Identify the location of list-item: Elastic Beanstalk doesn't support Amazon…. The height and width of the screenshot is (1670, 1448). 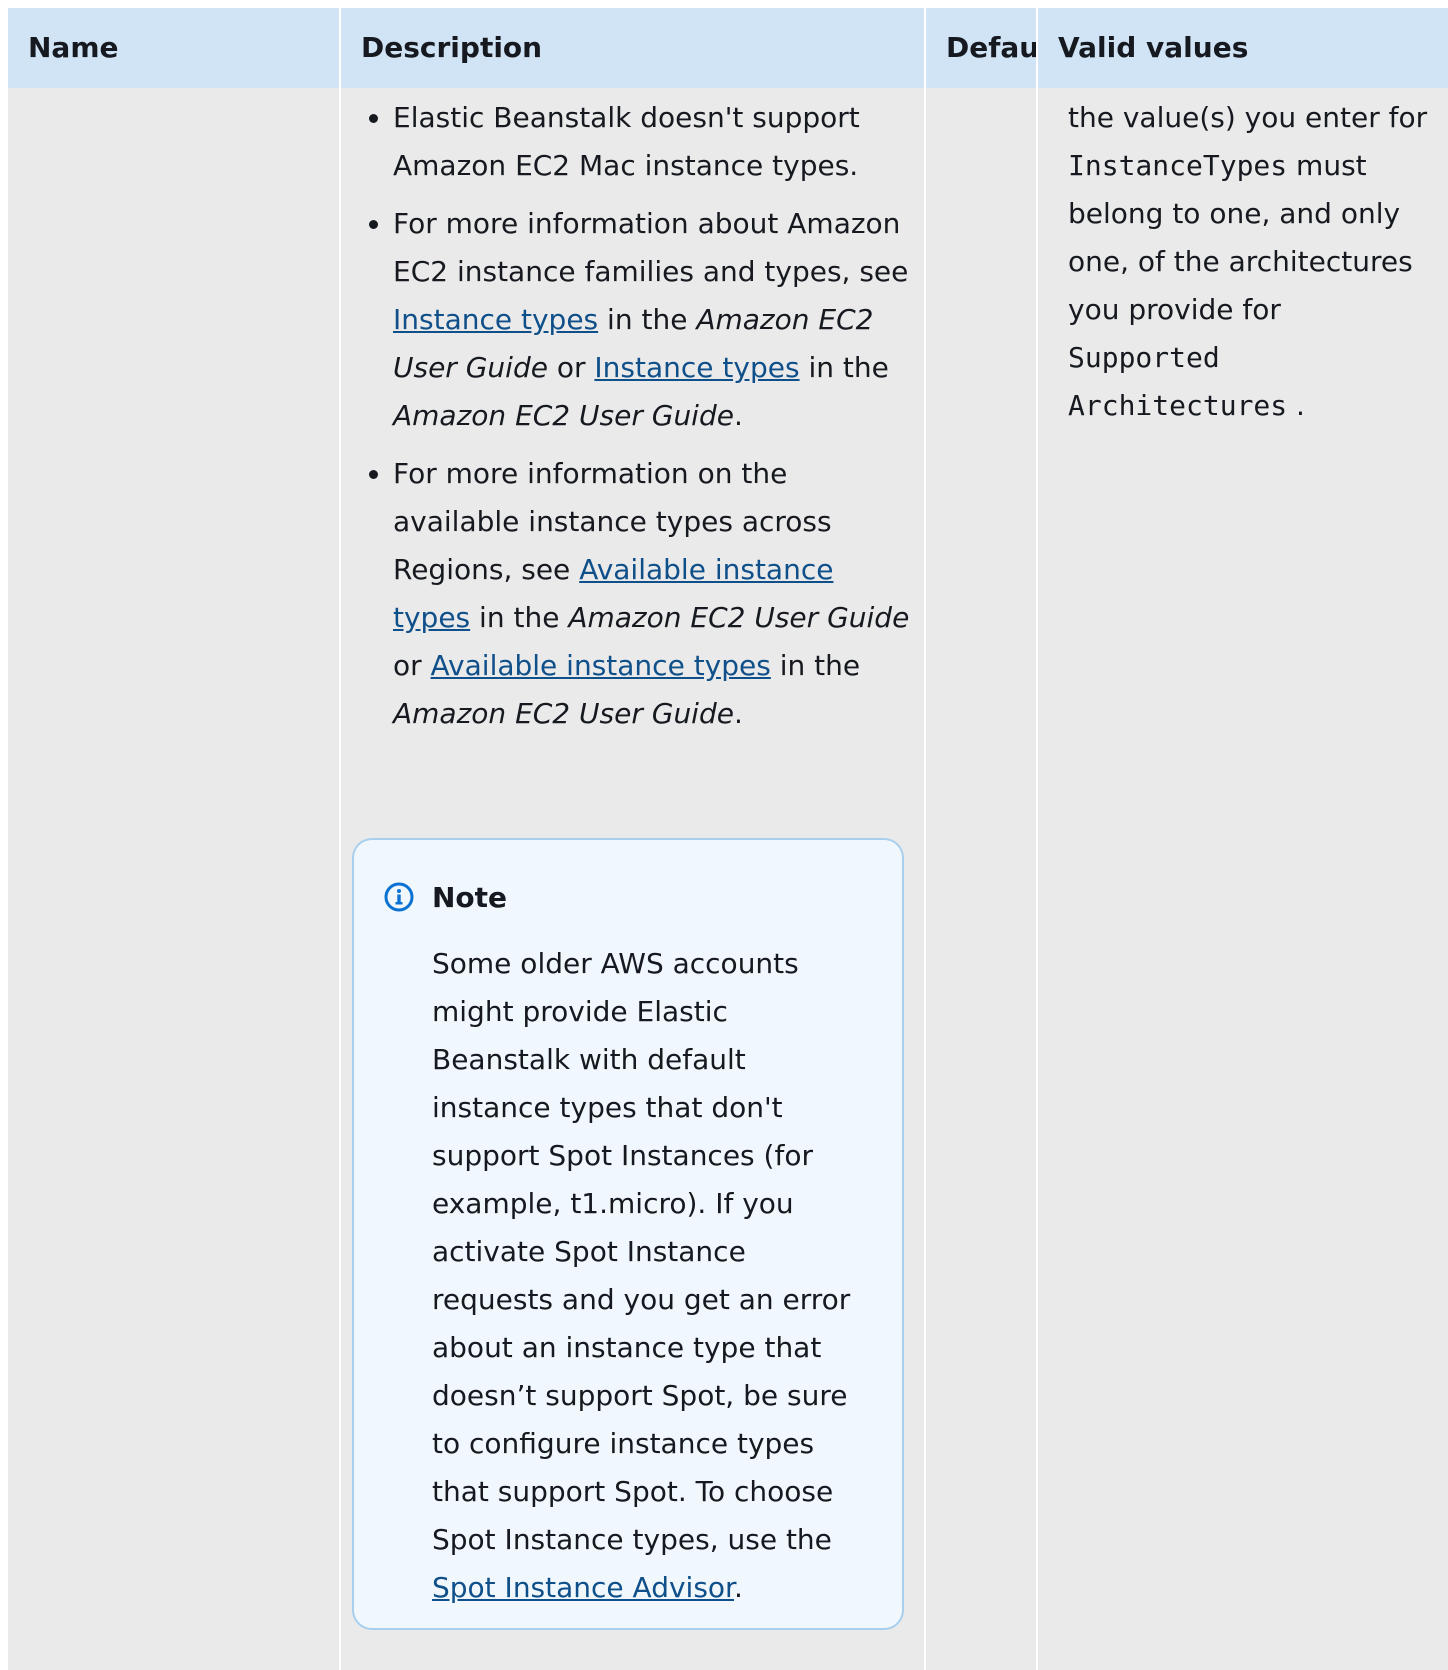
(655, 142).